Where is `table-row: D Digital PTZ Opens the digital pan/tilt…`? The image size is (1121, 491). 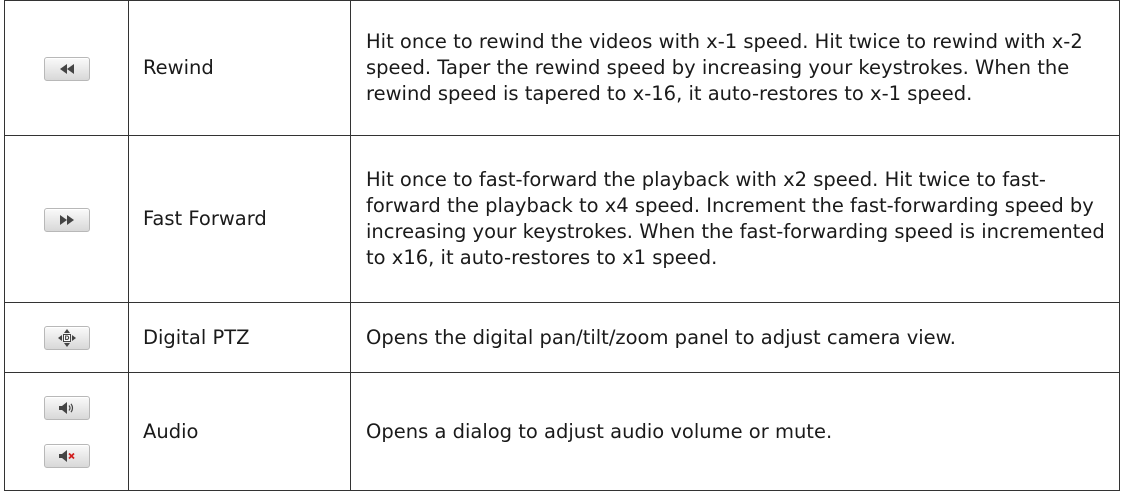 table-row: D Digital PTZ Opens the digital pan/tilt… is located at coordinates (562, 337).